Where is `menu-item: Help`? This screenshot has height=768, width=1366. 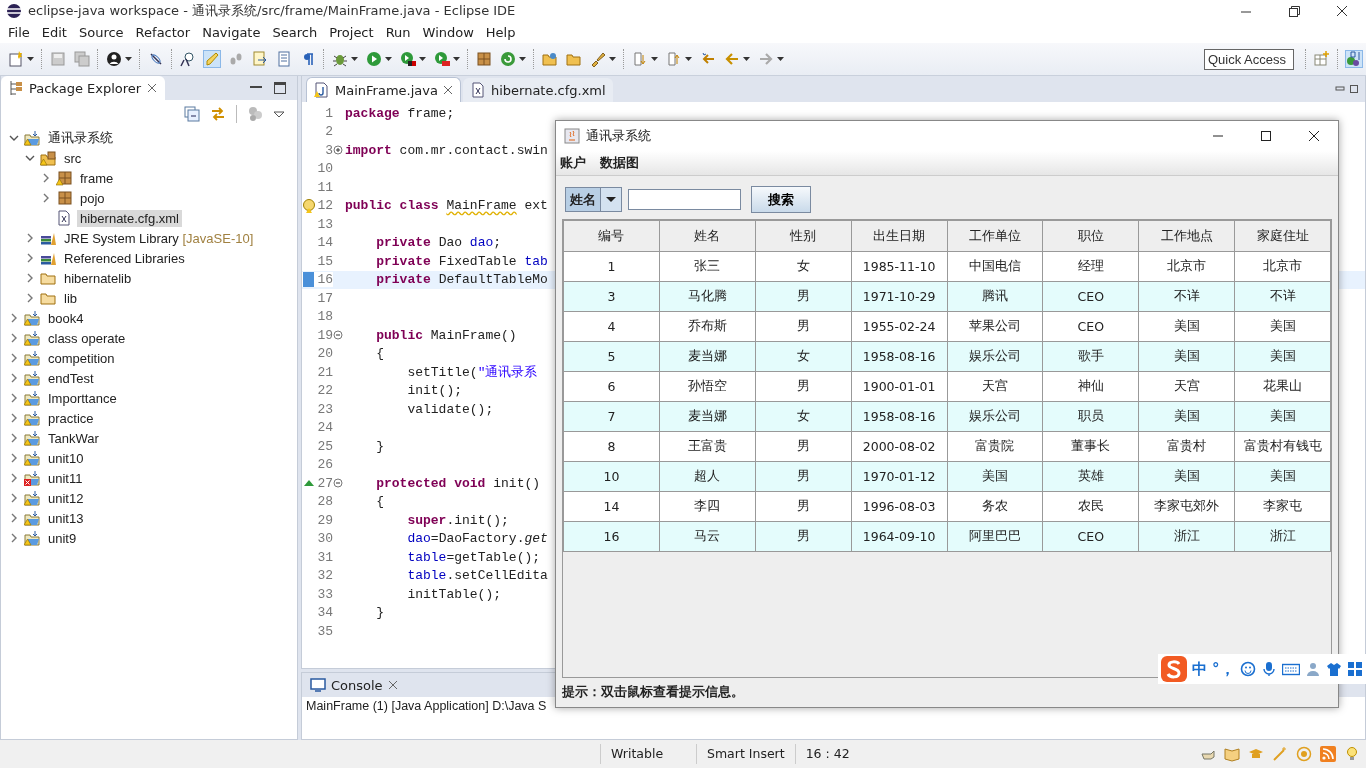 menu-item: Help is located at coordinates (500, 32).